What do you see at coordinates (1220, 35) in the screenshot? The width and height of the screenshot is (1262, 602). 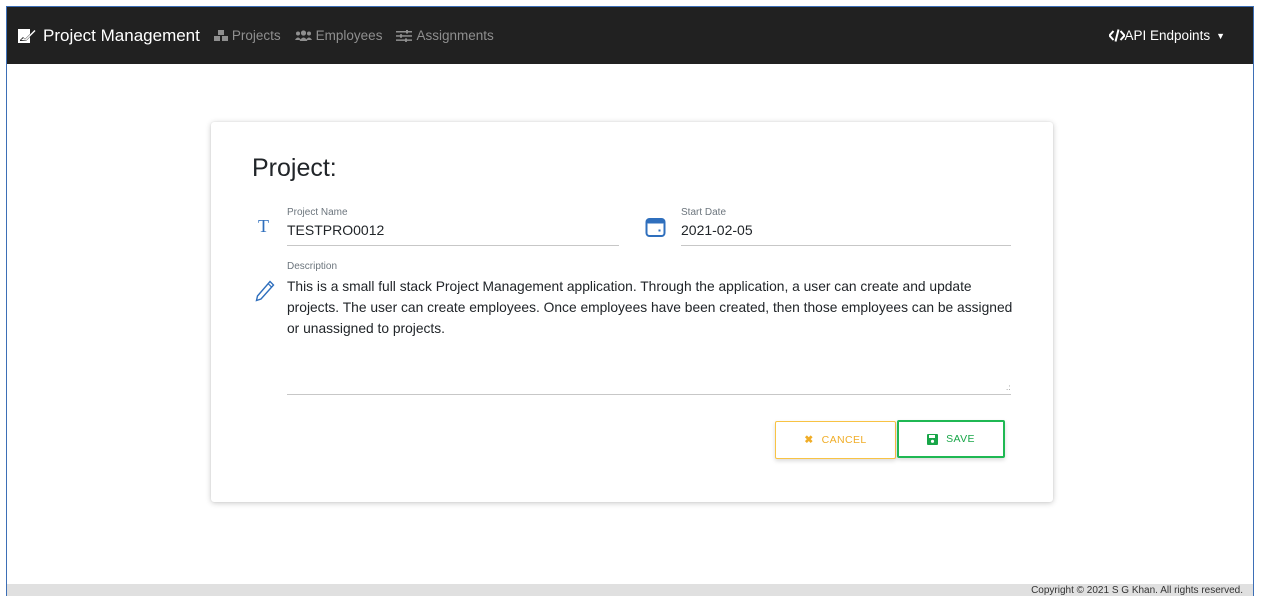 I see `caret-down-icon: ▼` at bounding box center [1220, 35].